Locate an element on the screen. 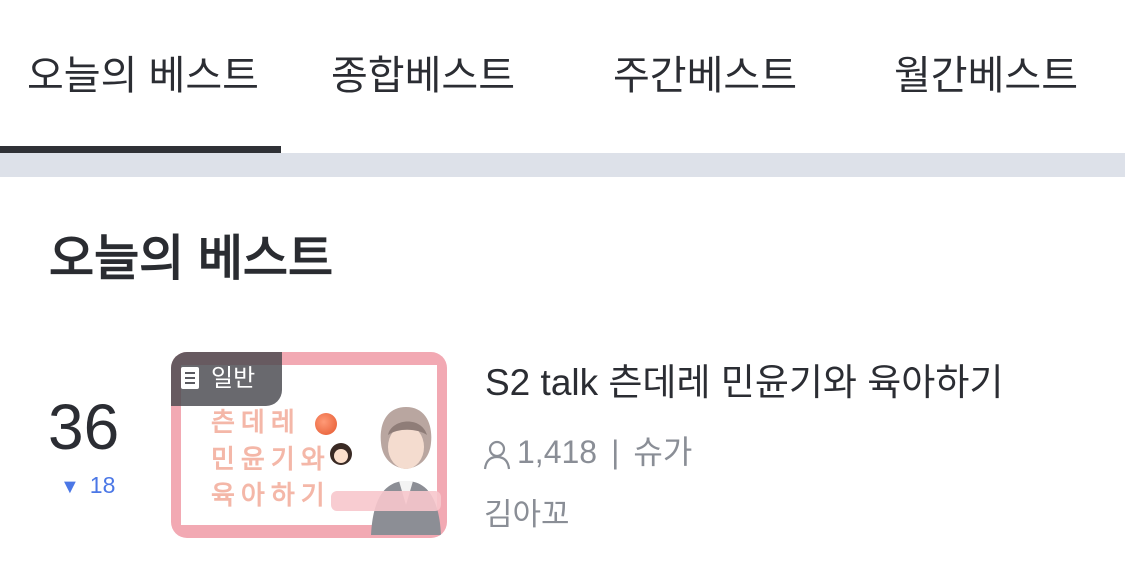 The height and width of the screenshot is (568, 1125). author-name: 김아꼬 is located at coordinates (527, 515).